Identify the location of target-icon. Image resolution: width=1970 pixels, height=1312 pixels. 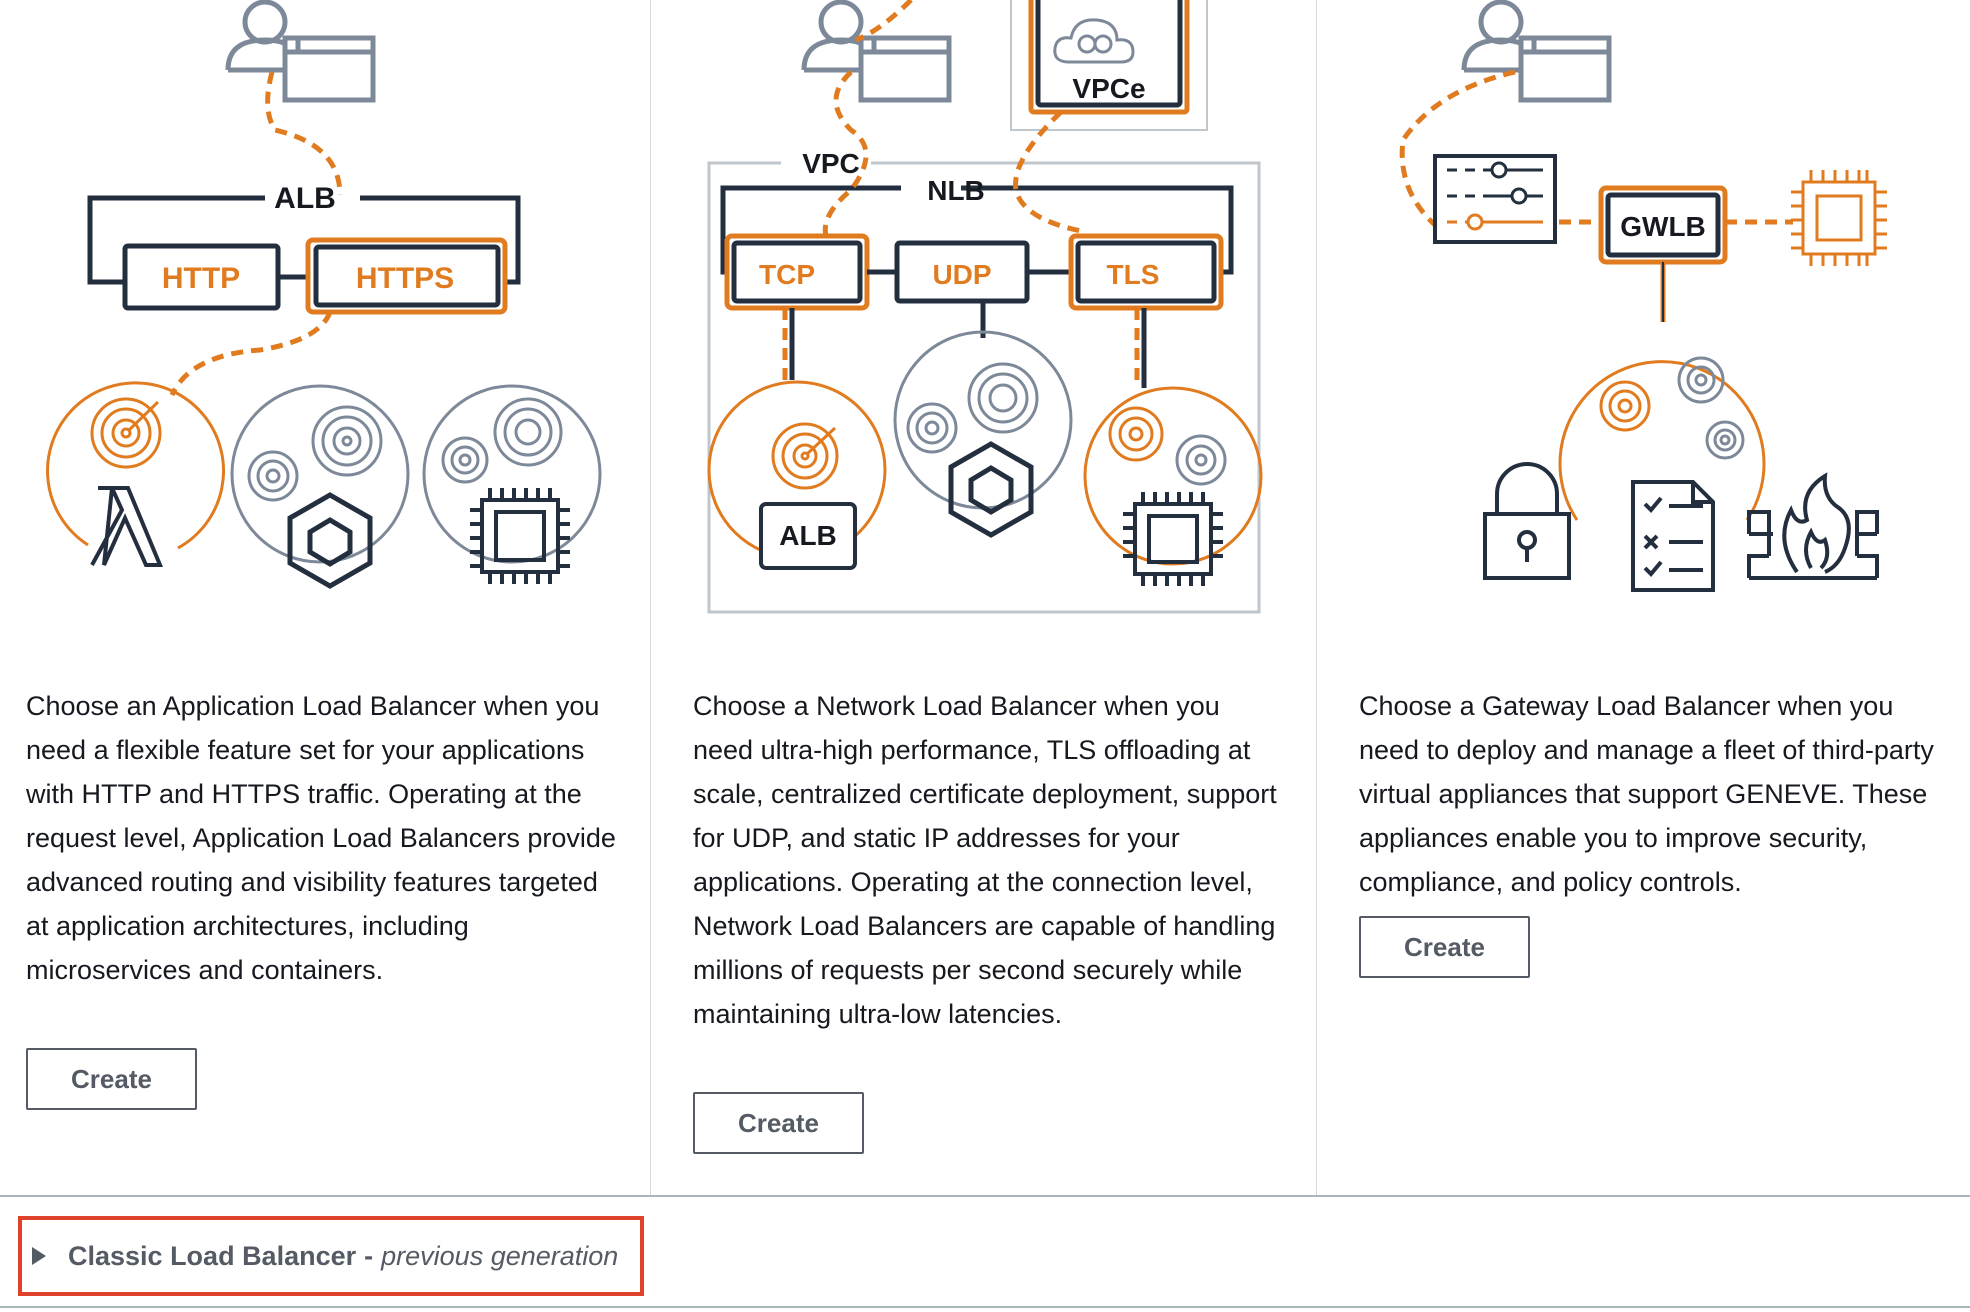
(126, 433).